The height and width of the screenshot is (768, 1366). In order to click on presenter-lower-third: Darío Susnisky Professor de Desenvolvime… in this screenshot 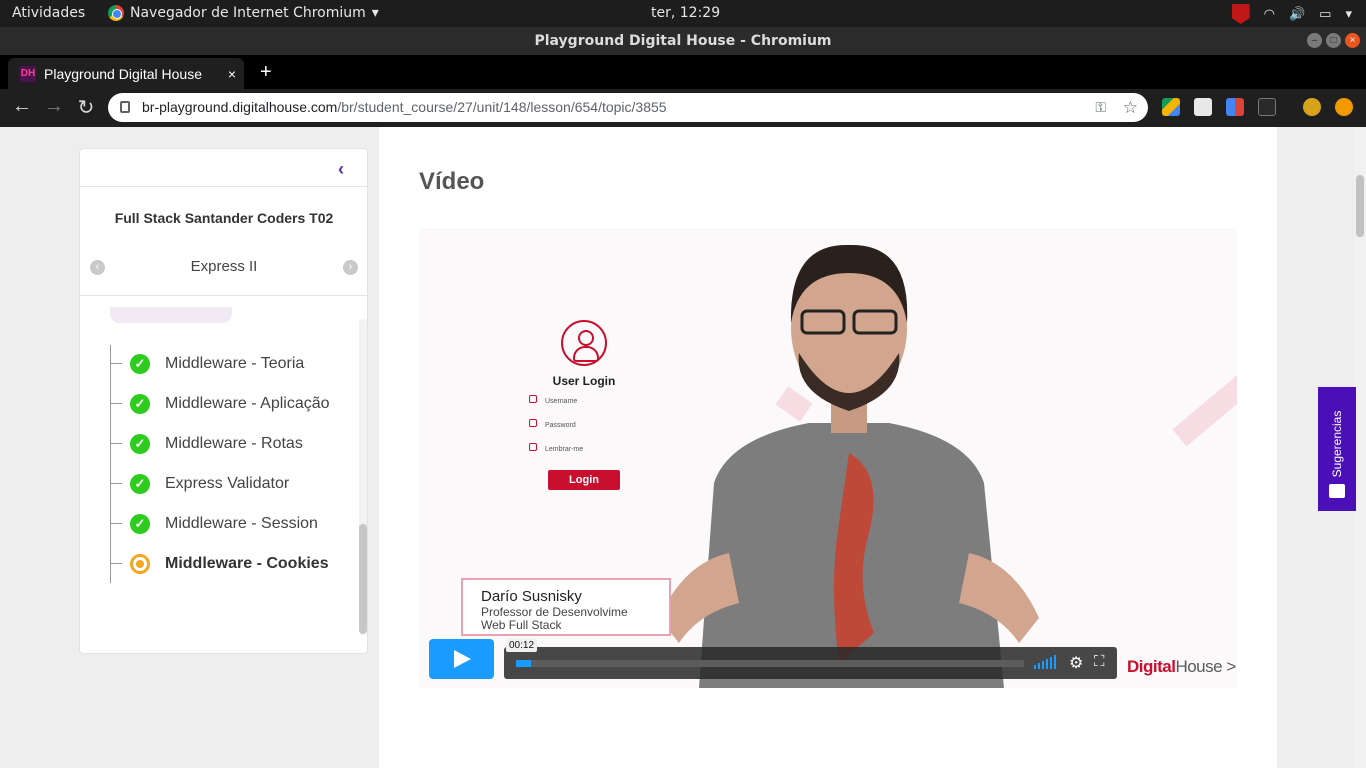, I will do `click(566, 607)`.